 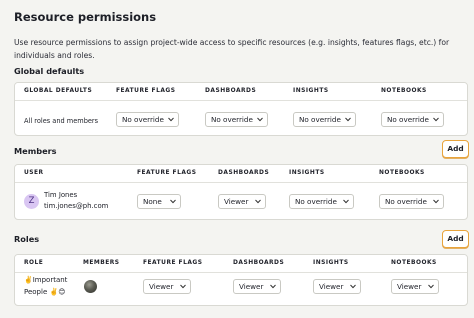 What do you see at coordinates (34, 263) in the screenshot?
I see `column-header-role: ROLE` at bounding box center [34, 263].